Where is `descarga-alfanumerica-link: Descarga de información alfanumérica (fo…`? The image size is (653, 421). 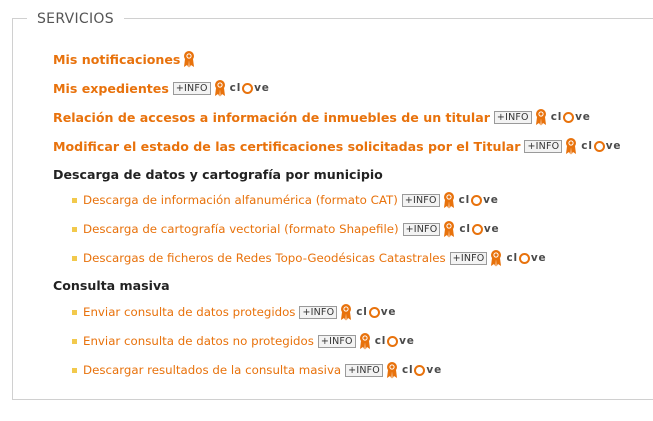 descarga-alfanumerica-link: Descarga de información alfanumérica (fo… is located at coordinates (240, 200).